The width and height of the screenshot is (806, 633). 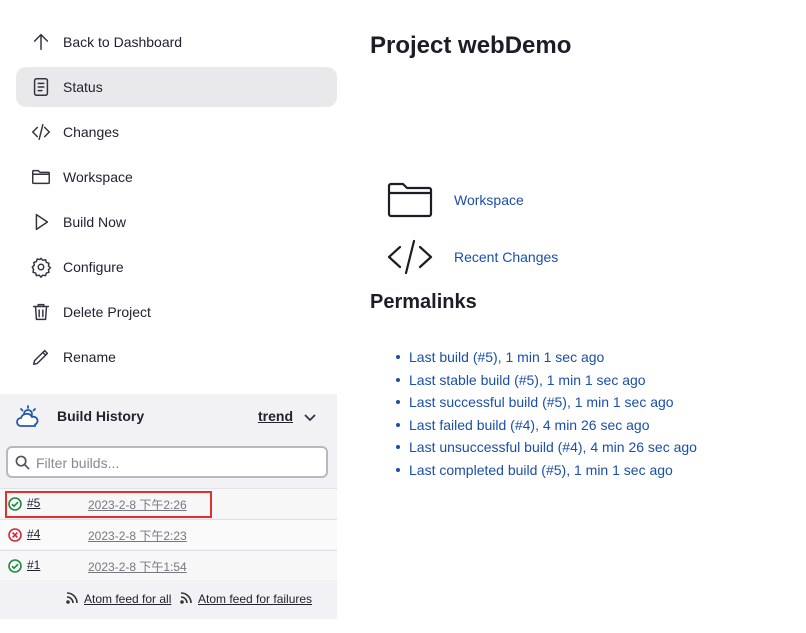 What do you see at coordinates (176, 267) in the screenshot?
I see `configure-link: Configure` at bounding box center [176, 267].